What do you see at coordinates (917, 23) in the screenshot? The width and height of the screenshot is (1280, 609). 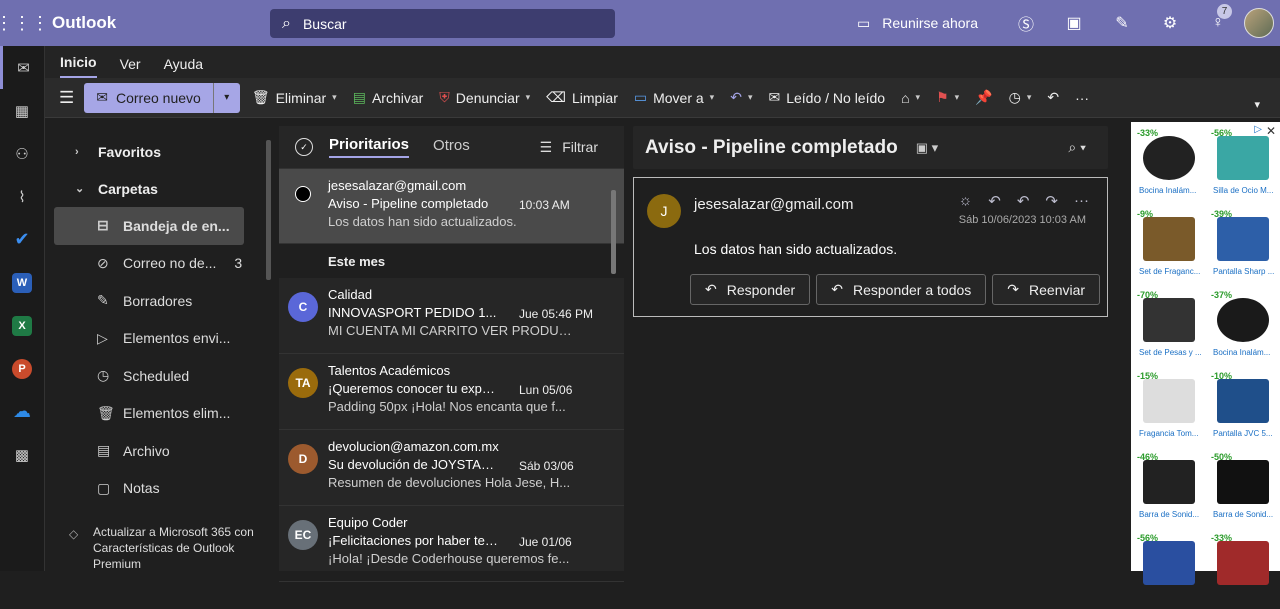 I see `meet-now-button: ▭ Reunirse ahora` at bounding box center [917, 23].